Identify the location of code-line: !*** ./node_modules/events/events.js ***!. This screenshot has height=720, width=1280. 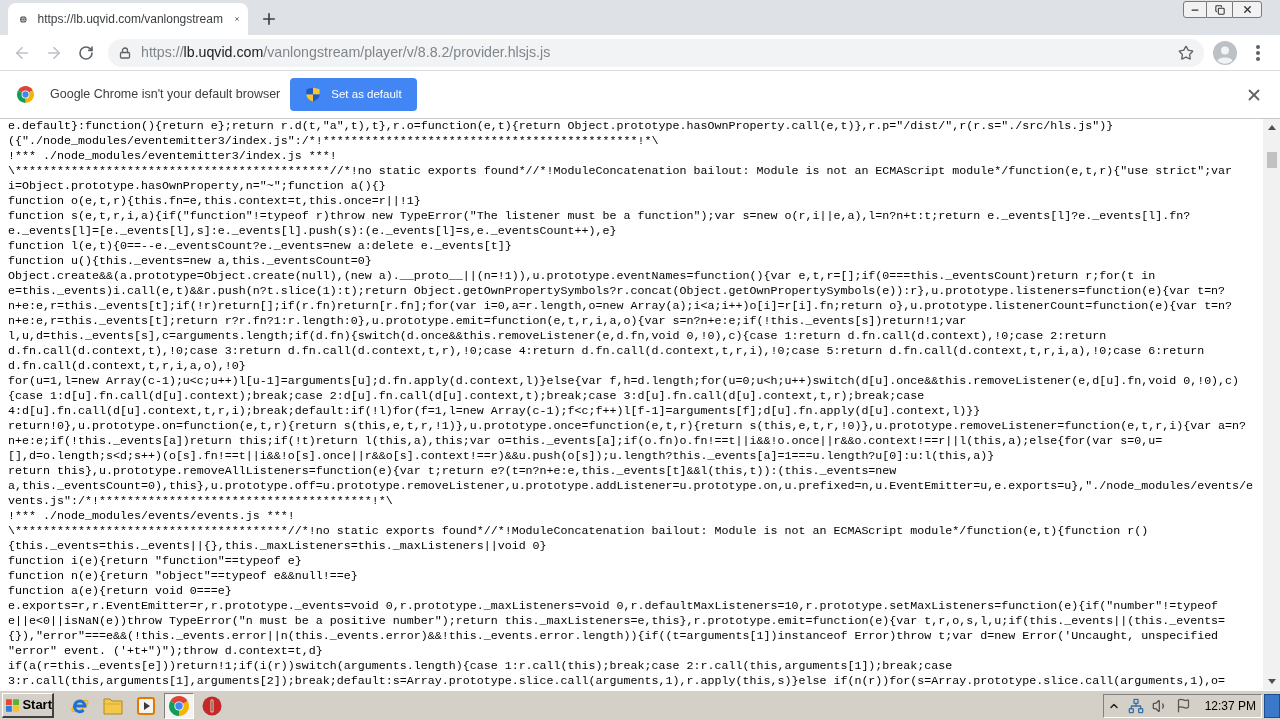
(151, 516).